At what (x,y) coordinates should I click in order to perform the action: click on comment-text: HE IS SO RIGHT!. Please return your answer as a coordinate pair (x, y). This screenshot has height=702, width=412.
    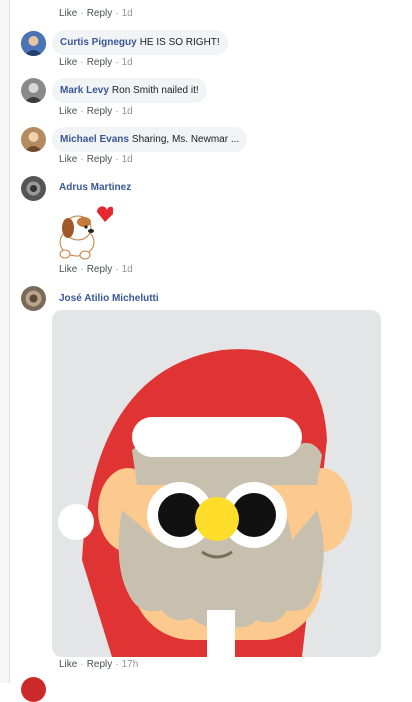
    Looking at the image, I should click on (179, 42).